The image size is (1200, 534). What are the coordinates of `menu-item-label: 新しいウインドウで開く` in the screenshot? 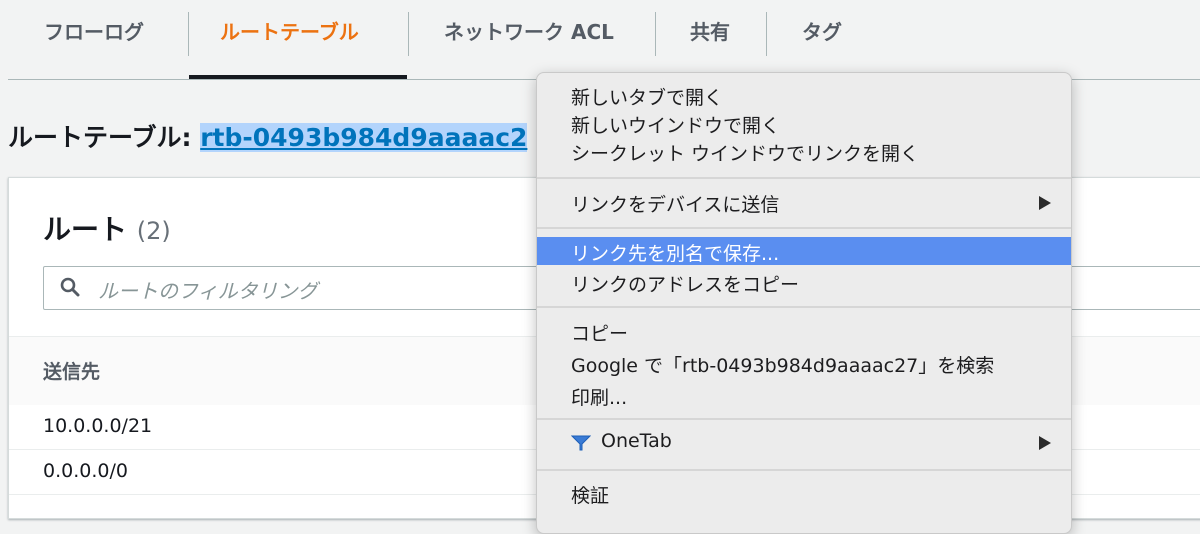 It's located at (676, 126).